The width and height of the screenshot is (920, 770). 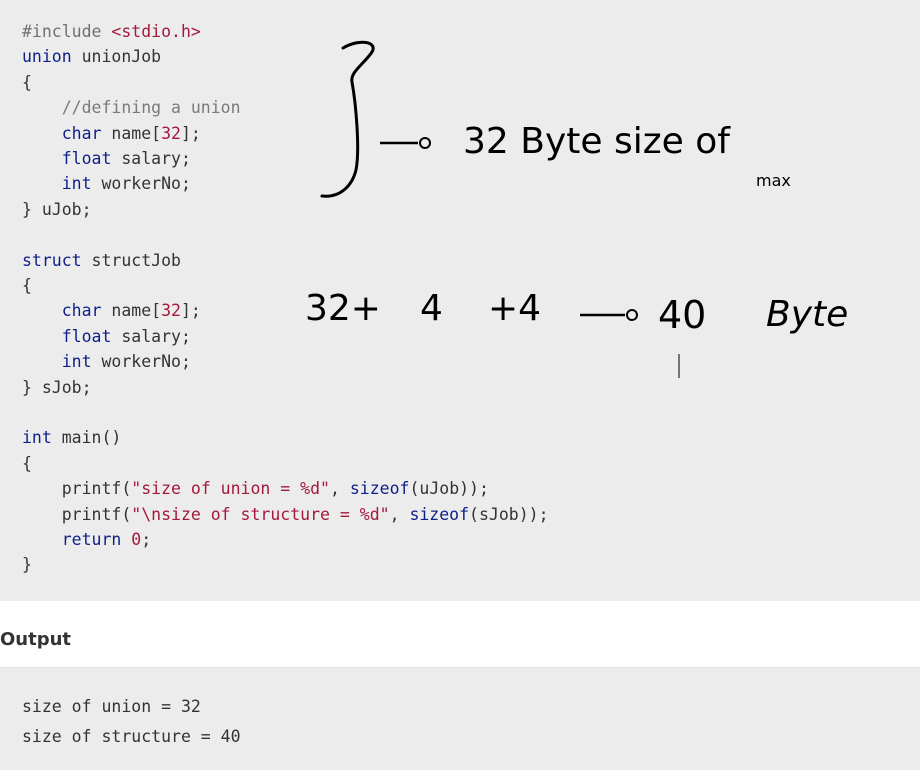 I want to click on union-size-note: 32 Byte size of, so click(x=597, y=141).